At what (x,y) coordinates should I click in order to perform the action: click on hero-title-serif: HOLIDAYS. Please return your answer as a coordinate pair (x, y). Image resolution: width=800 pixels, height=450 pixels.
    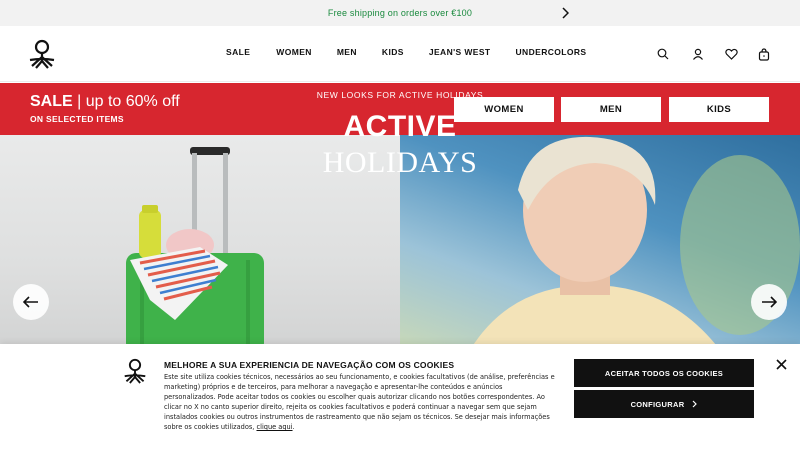
    Looking at the image, I should click on (400, 162).